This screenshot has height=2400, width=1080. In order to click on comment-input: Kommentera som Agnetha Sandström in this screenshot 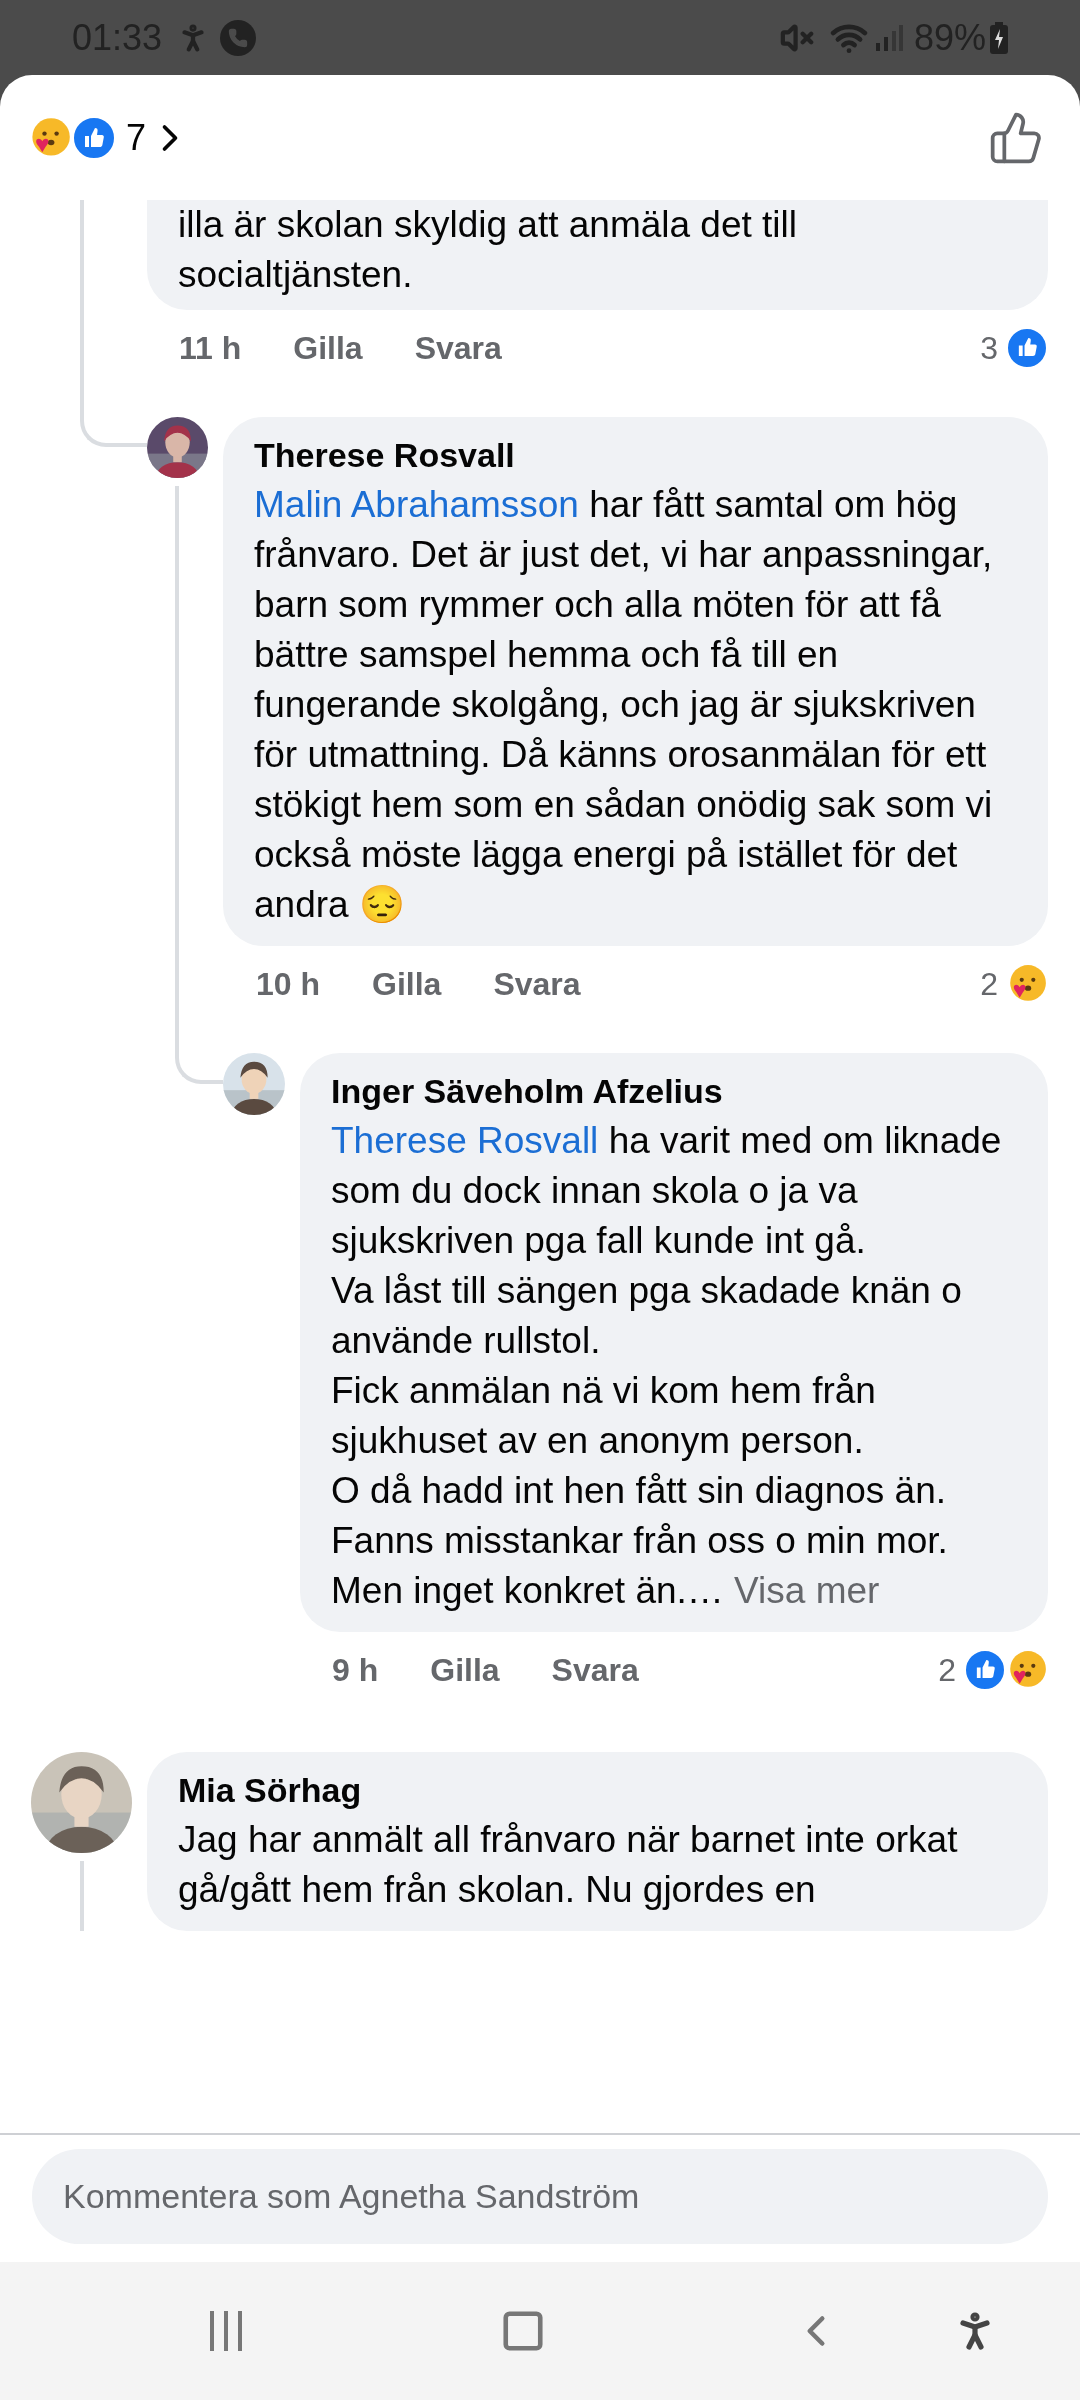, I will do `click(540, 2196)`.